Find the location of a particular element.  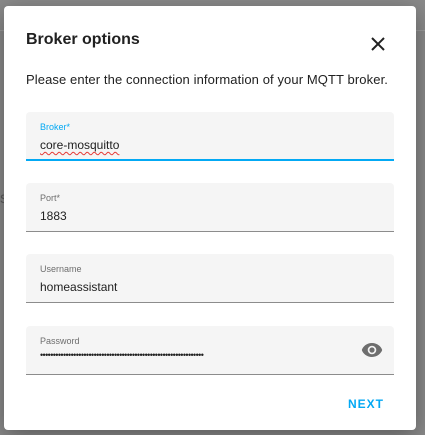

close-icon is located at coordinates (378, 44).